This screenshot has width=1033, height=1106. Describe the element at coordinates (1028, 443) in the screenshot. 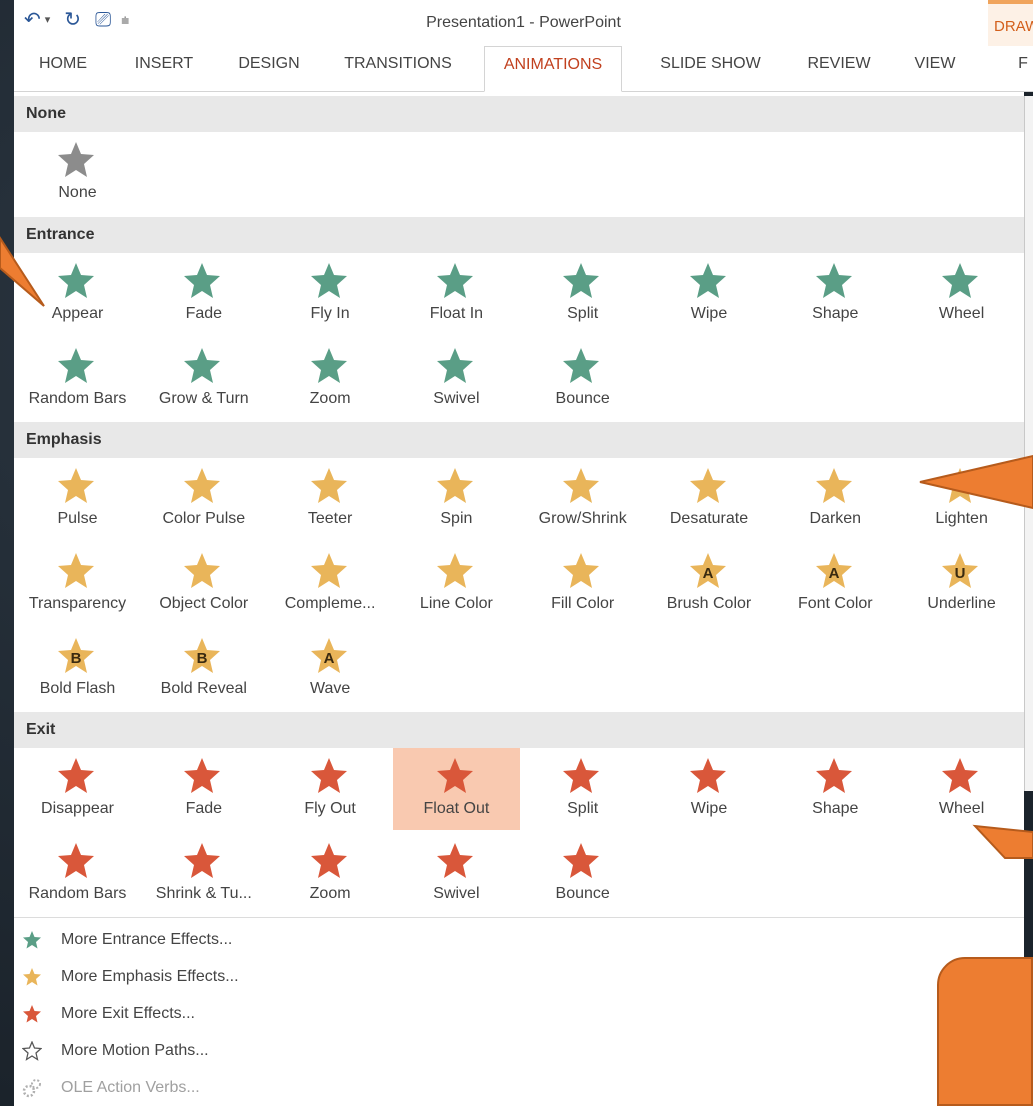

I see `gallery-scrollbar` at that location.